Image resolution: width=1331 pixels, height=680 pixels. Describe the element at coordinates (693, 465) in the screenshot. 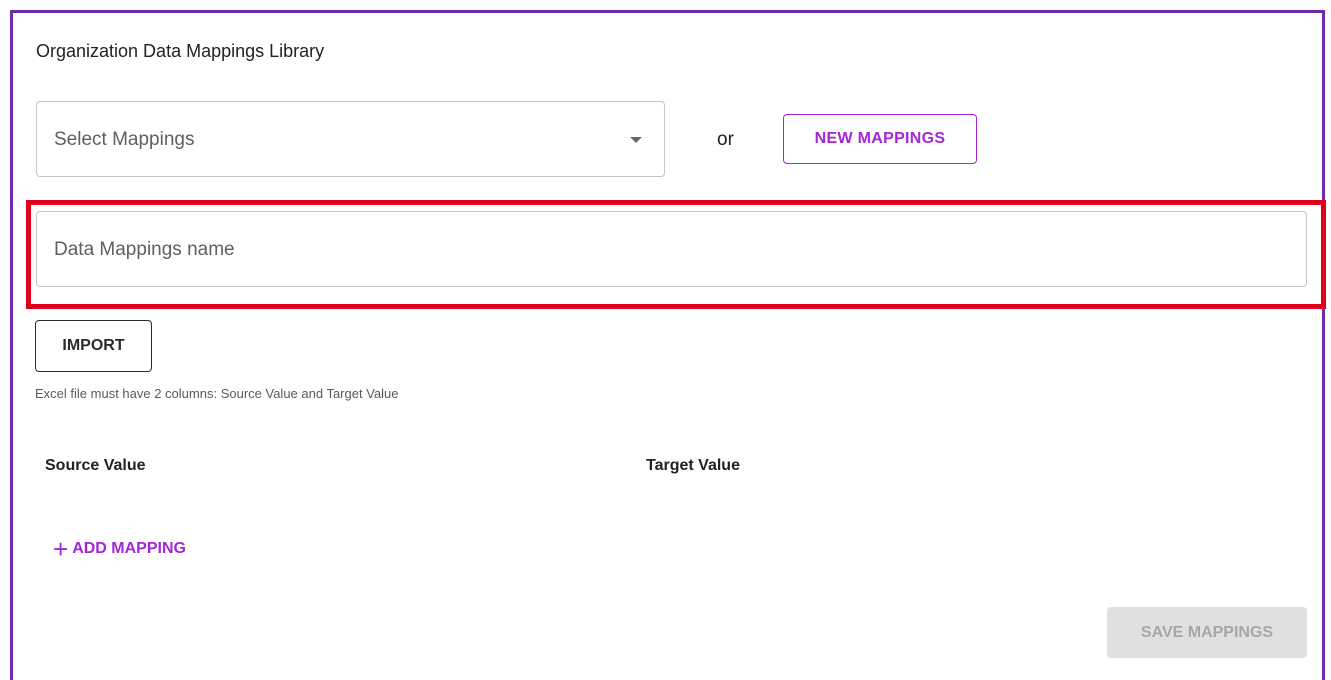

I see `column-header-target-value: Target Value` at that location.